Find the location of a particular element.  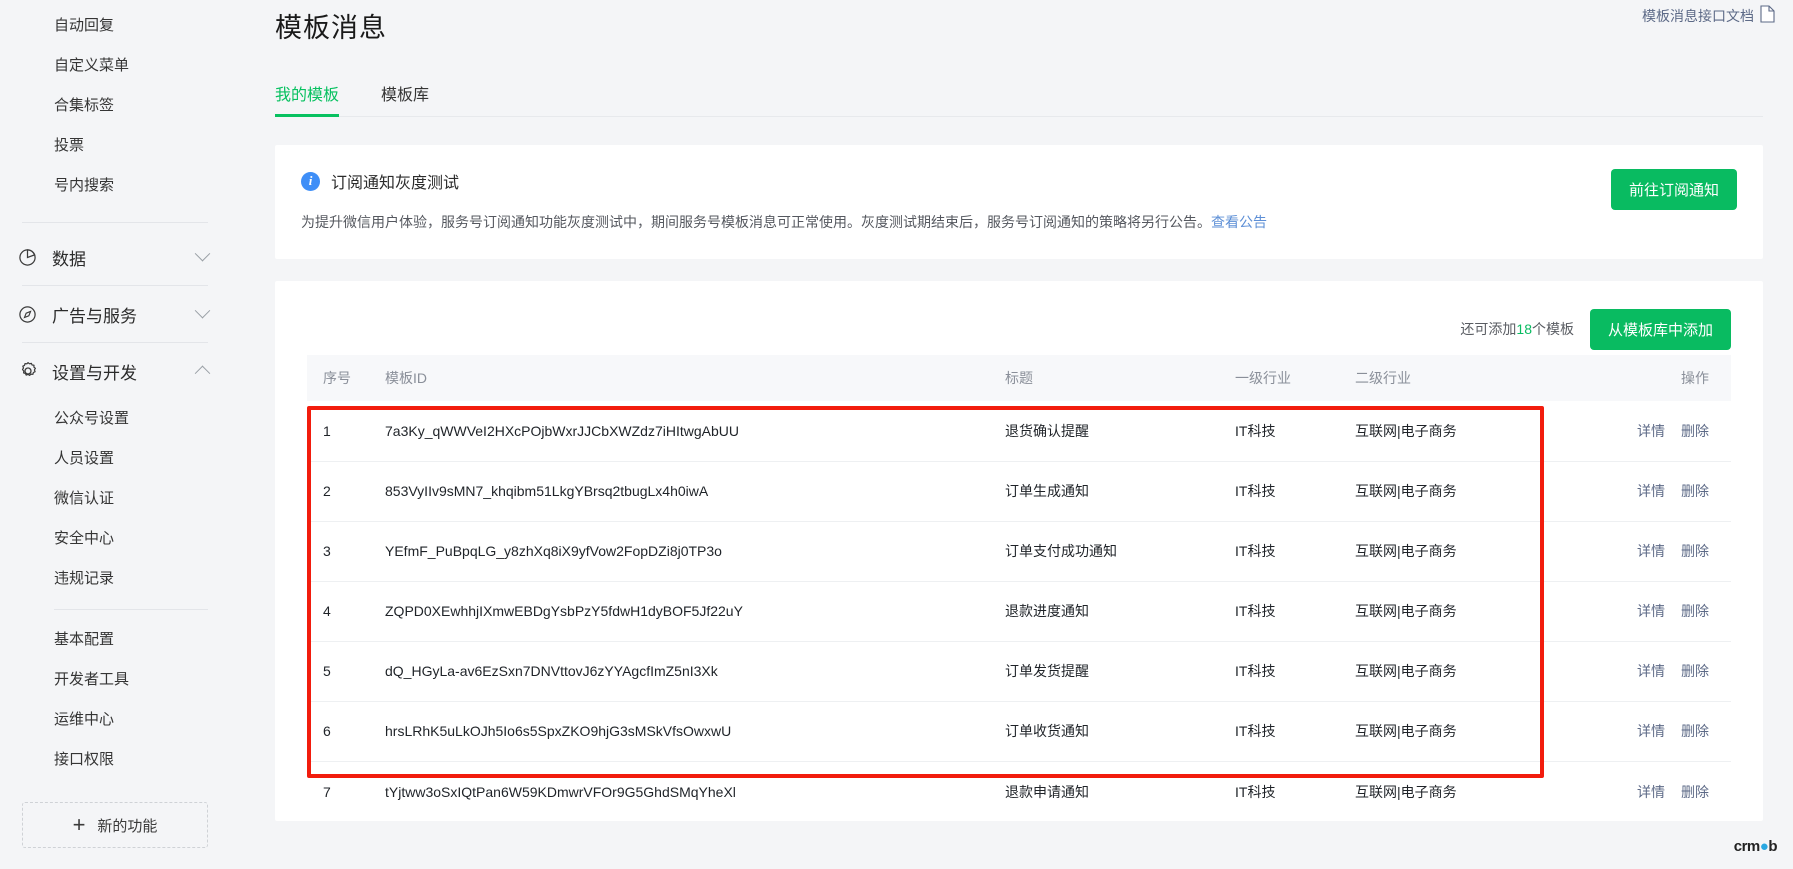

sidebar-item-member-settings: 人员设置 is located at coordinates (115, 459).